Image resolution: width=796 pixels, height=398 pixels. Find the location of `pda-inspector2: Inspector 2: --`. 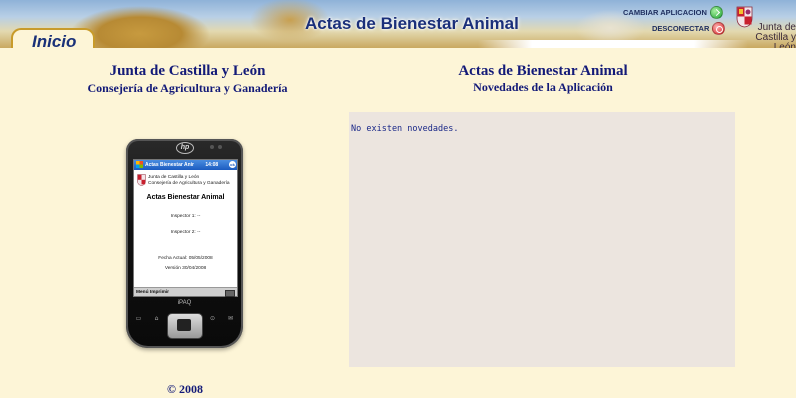

pda-inspector2: Inspector 2: -- is located at coordinates (185, 232).